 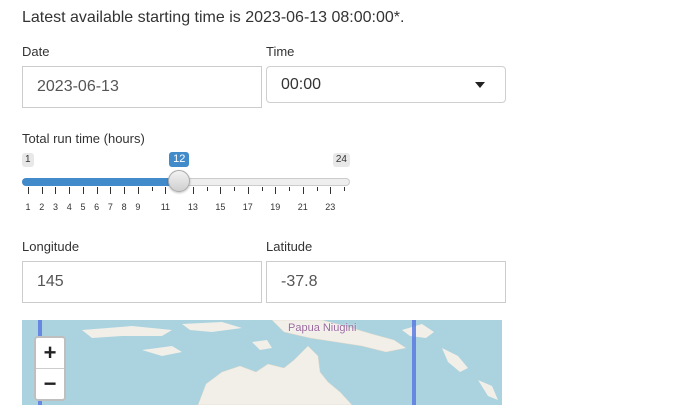 What do you see at coordinates (142, 87) in the screenshot?
I see `date-input: 2023-06-13` at bounding box center [142, 87].